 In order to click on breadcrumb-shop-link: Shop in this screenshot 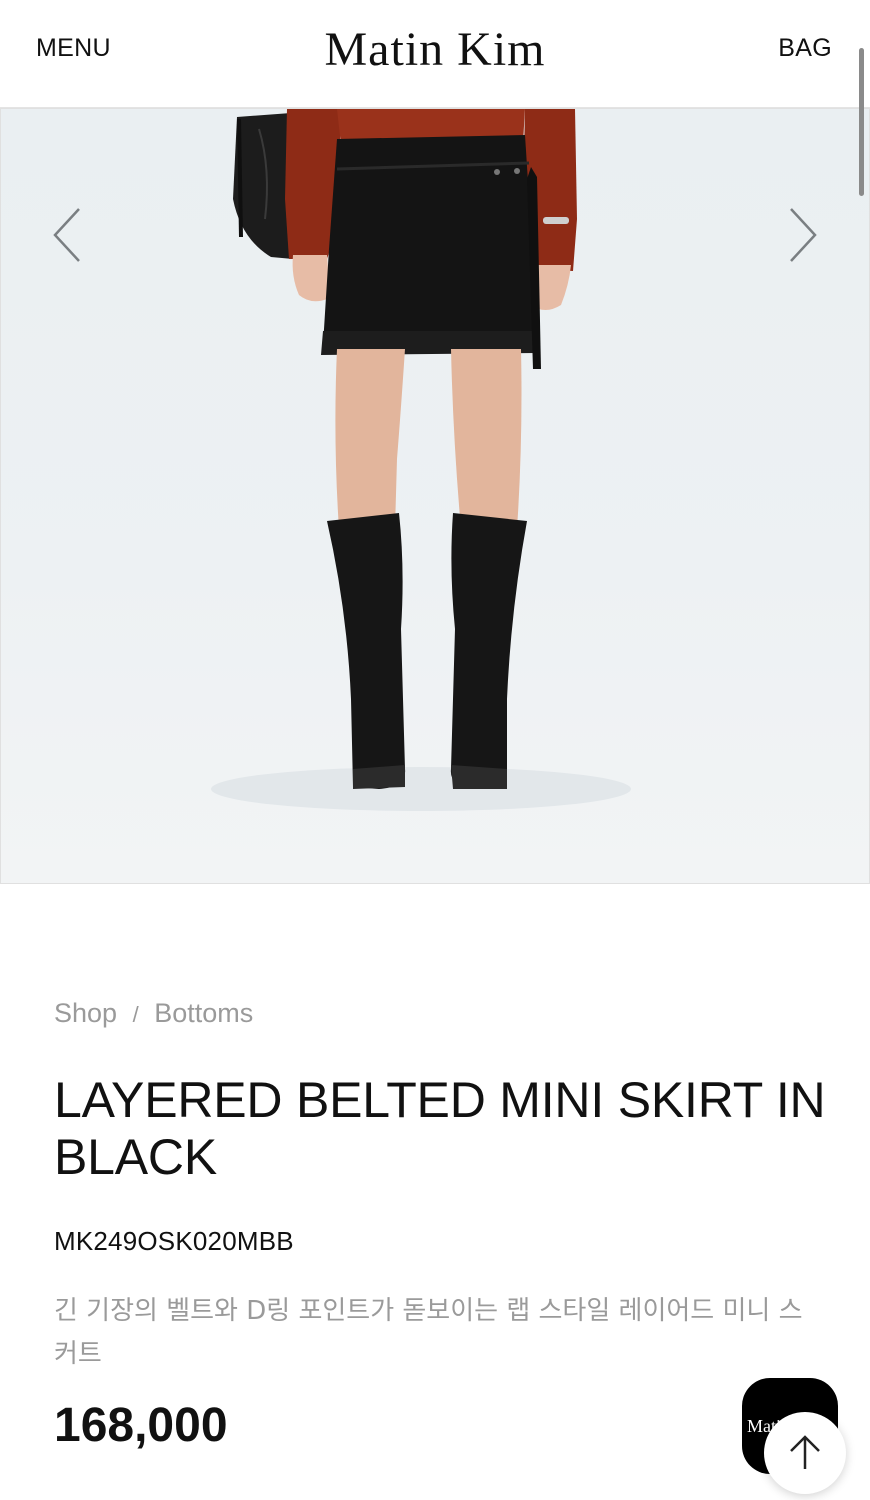, I will do `click(85, 1013)`.